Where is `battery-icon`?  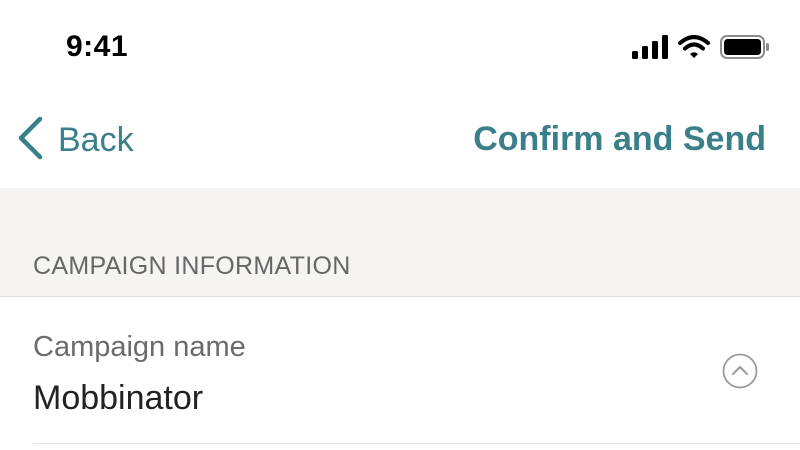
battery-icon is located at coordinates (745, 49).